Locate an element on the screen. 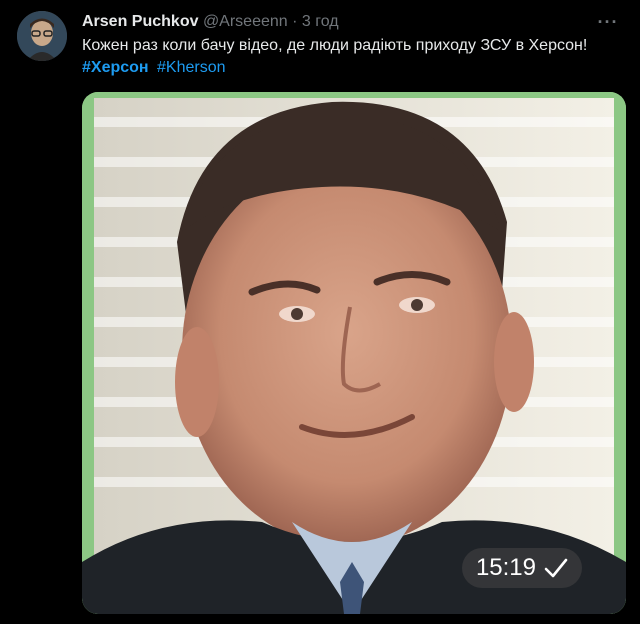  author-name: Arsen Puchkov is located at coordinates (140, 21).